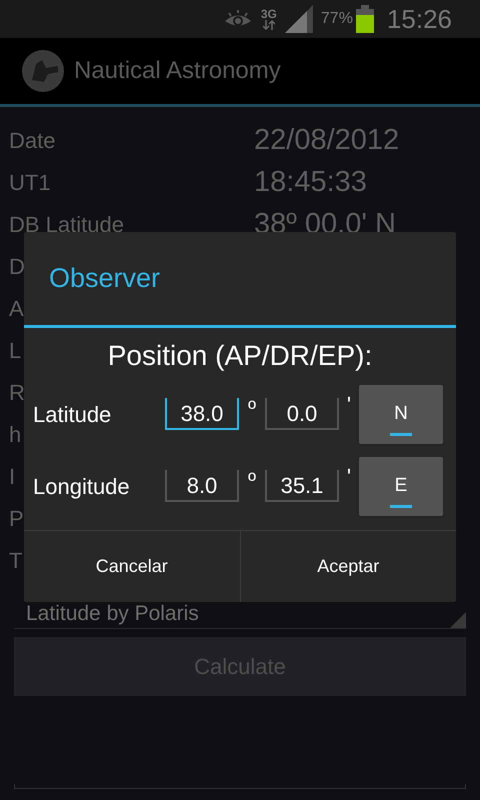 The width and height of the screenshot is (480, 800). What do you see at coordinates (12, 476) in the screenshot?
I see `field-label: I` at bounding box center [12, 476].